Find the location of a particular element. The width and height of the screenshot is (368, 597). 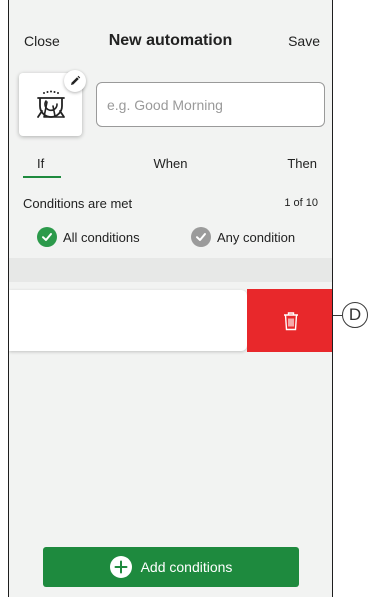

add-conditions-button: Add conditions is located at coordinates (171, 567).